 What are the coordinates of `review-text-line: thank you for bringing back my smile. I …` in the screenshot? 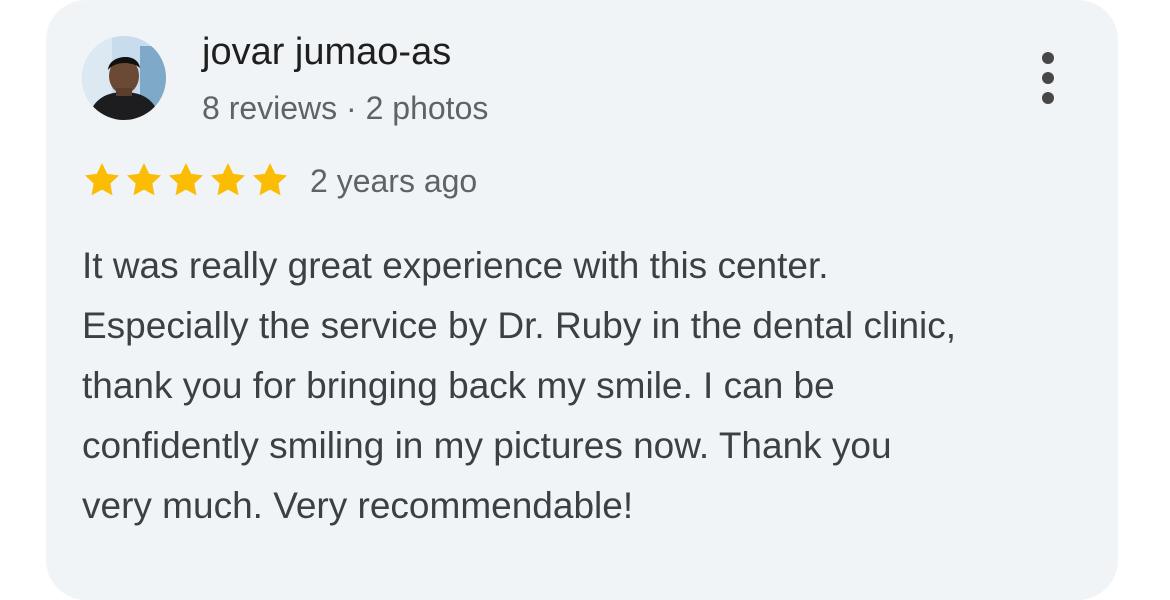 It's located at (458, 385).